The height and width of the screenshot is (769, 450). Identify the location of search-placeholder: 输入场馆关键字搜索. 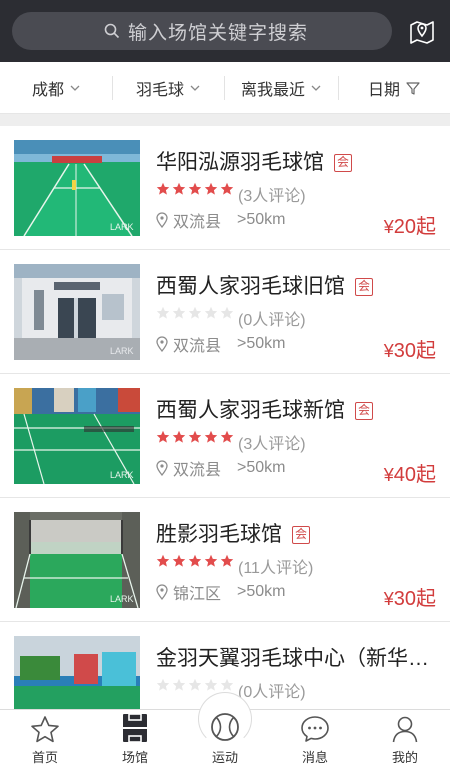
(218, 33).